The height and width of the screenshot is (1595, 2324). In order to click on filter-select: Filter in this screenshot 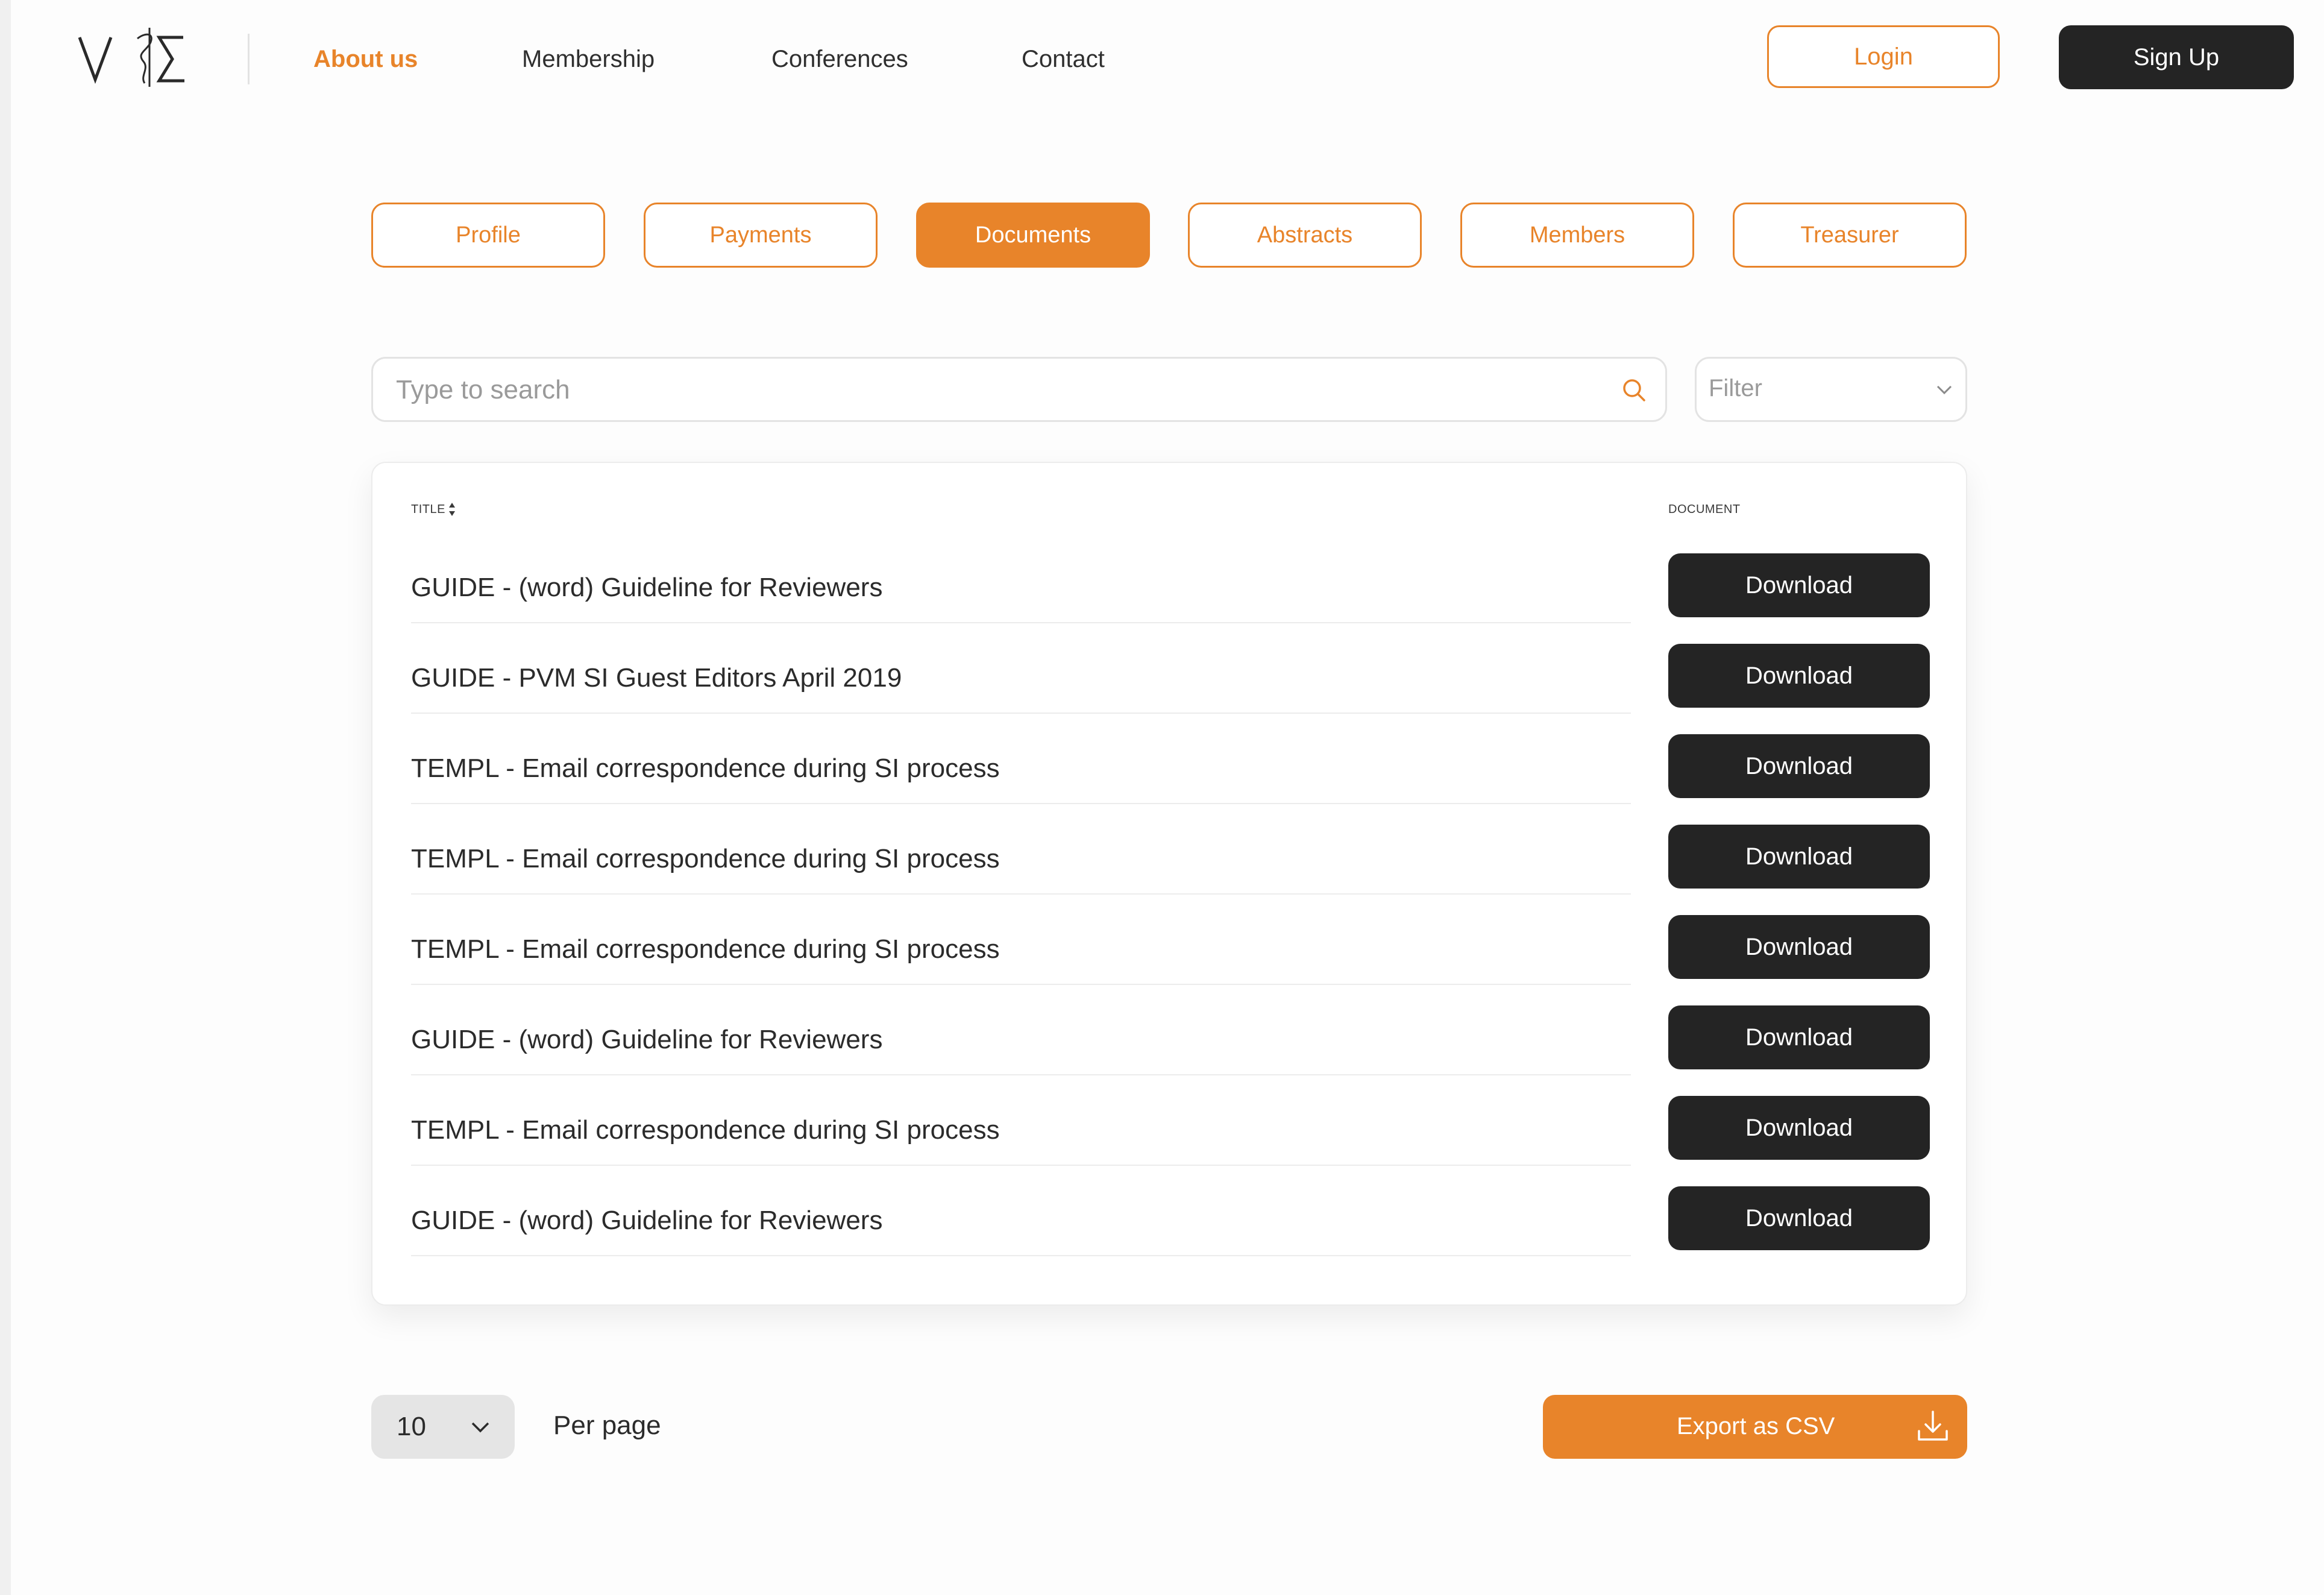, I will do `click(1831, 389)`.